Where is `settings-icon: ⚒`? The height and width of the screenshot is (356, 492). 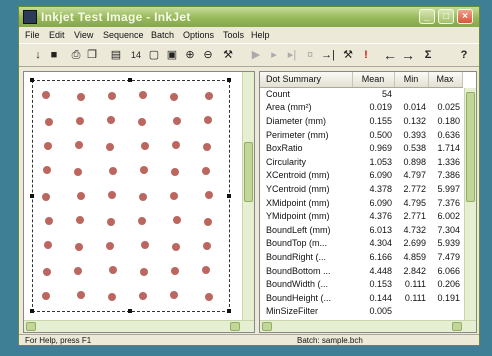 settings-icon: ⚒ is located at coordinates (348, 55).